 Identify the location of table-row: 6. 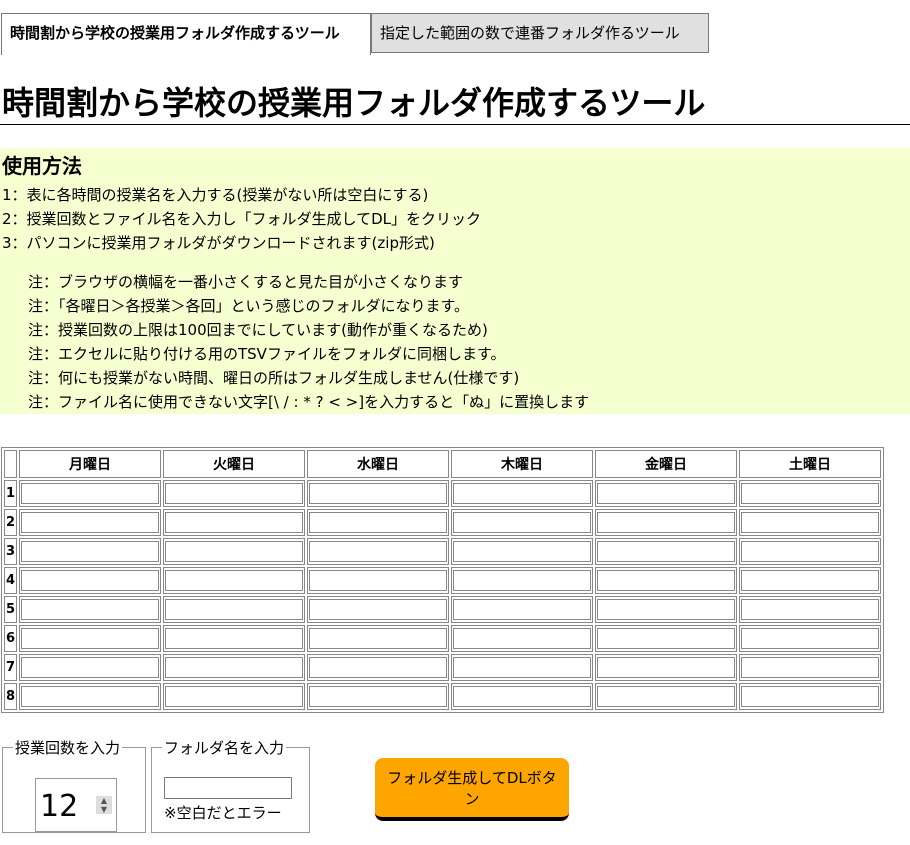
(442, 638).